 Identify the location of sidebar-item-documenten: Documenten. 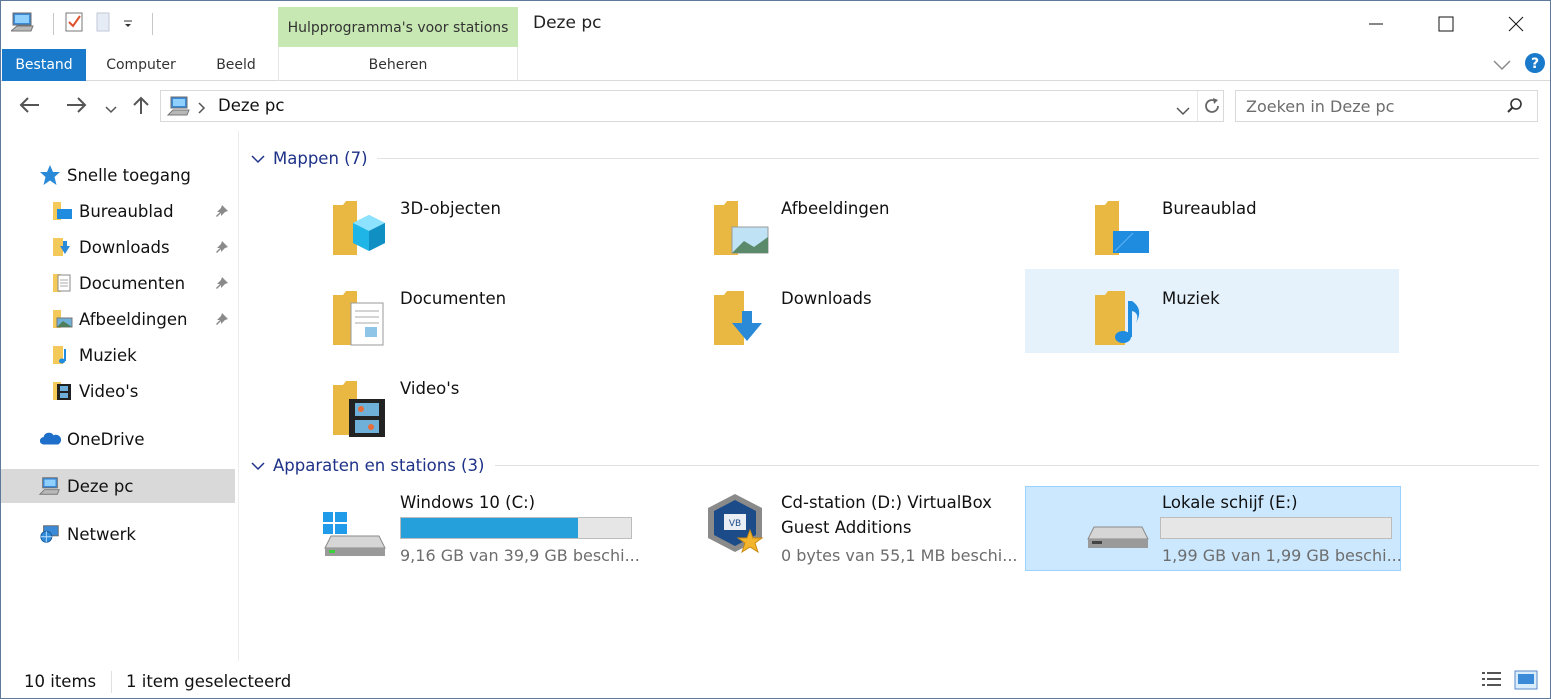
(118, 283).